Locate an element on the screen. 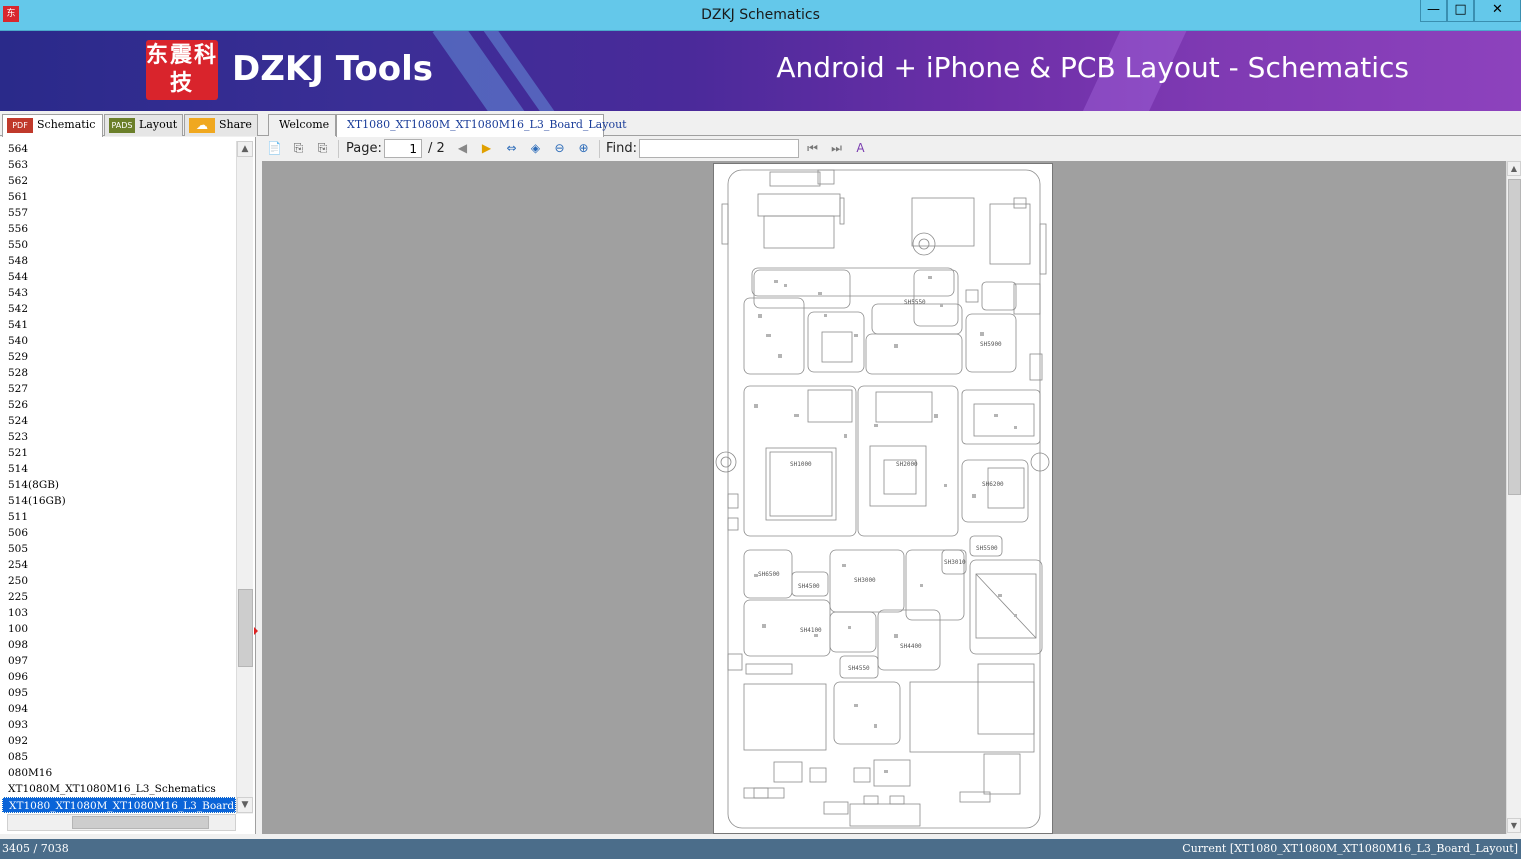 Image resolution: width=1521 pixels, height=859 pixels. list-item: 080M16 is located at coordinates (119, 773).